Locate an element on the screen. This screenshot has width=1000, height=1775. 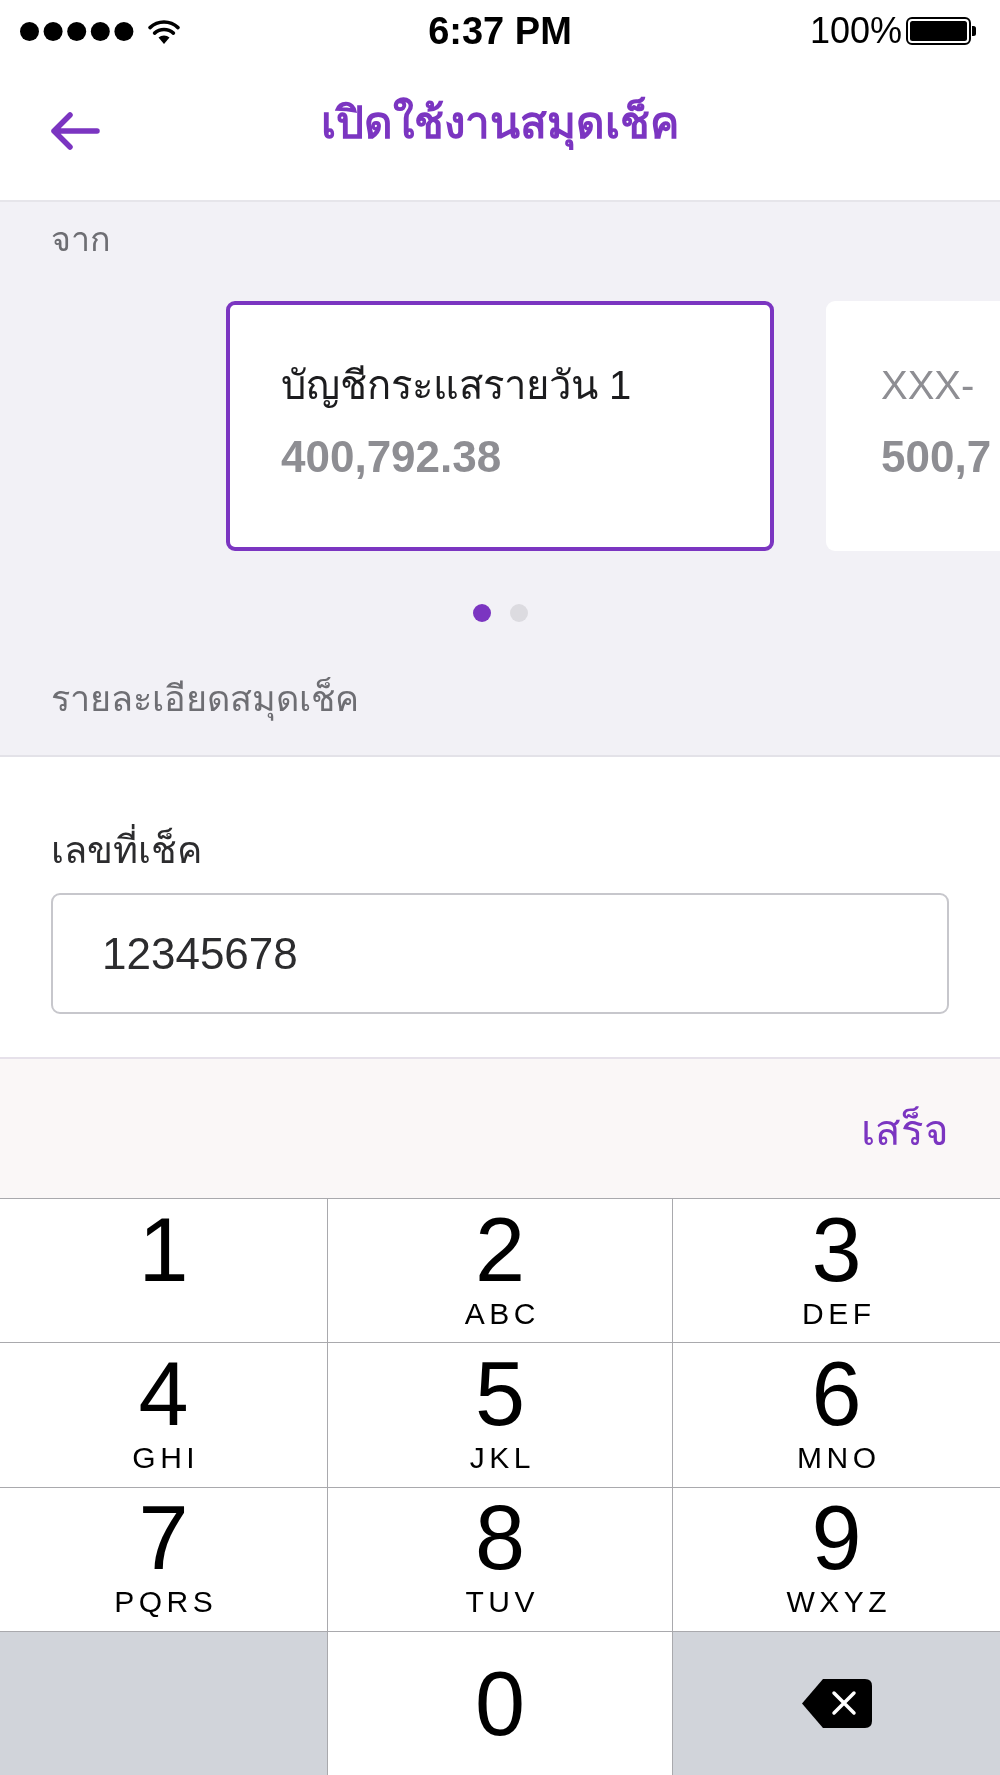
keypad-key: 8 TUV is located at coordinates (500, 1559).